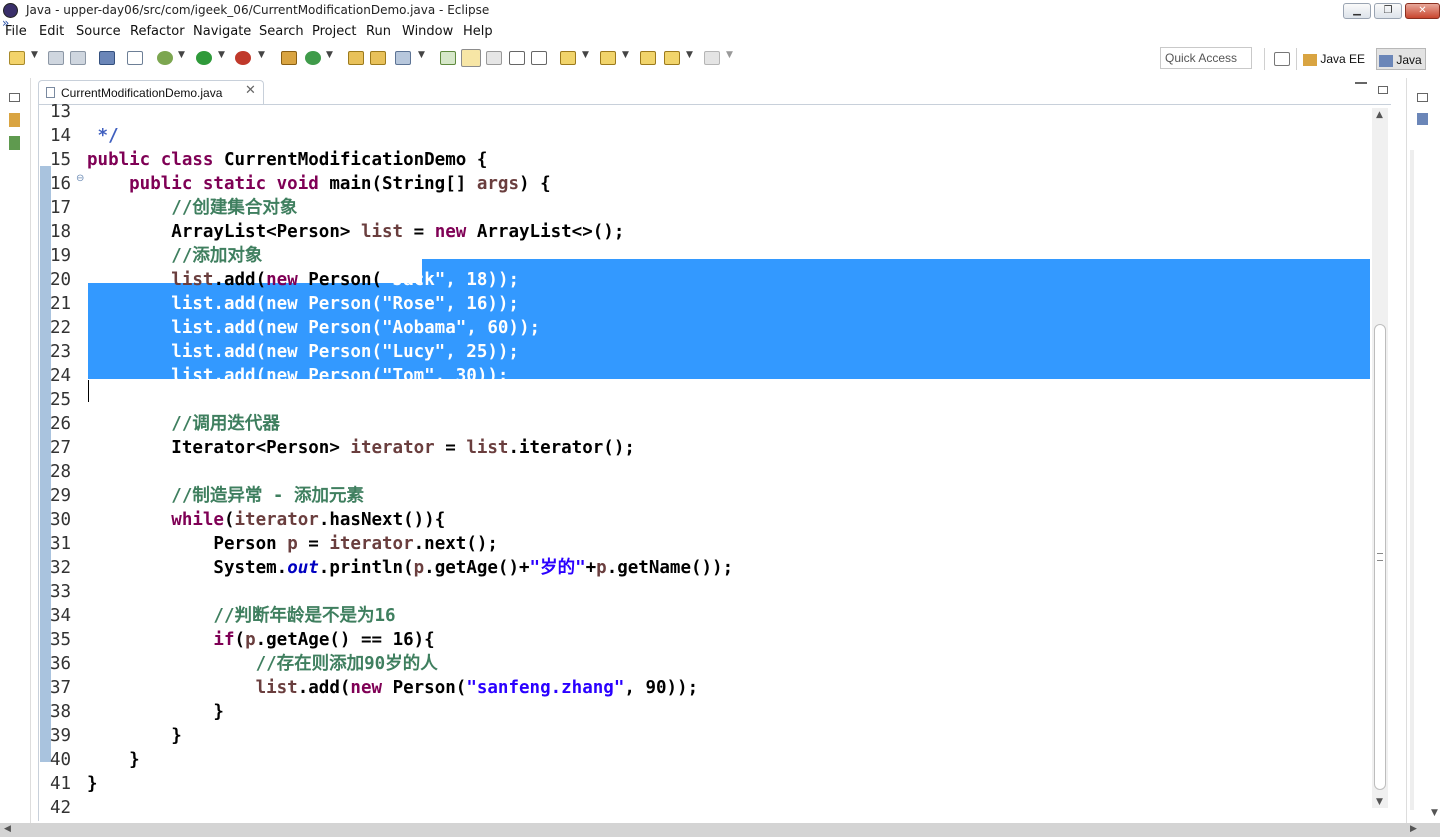  I want to click on code-line: 14 */, so click(710, 136).